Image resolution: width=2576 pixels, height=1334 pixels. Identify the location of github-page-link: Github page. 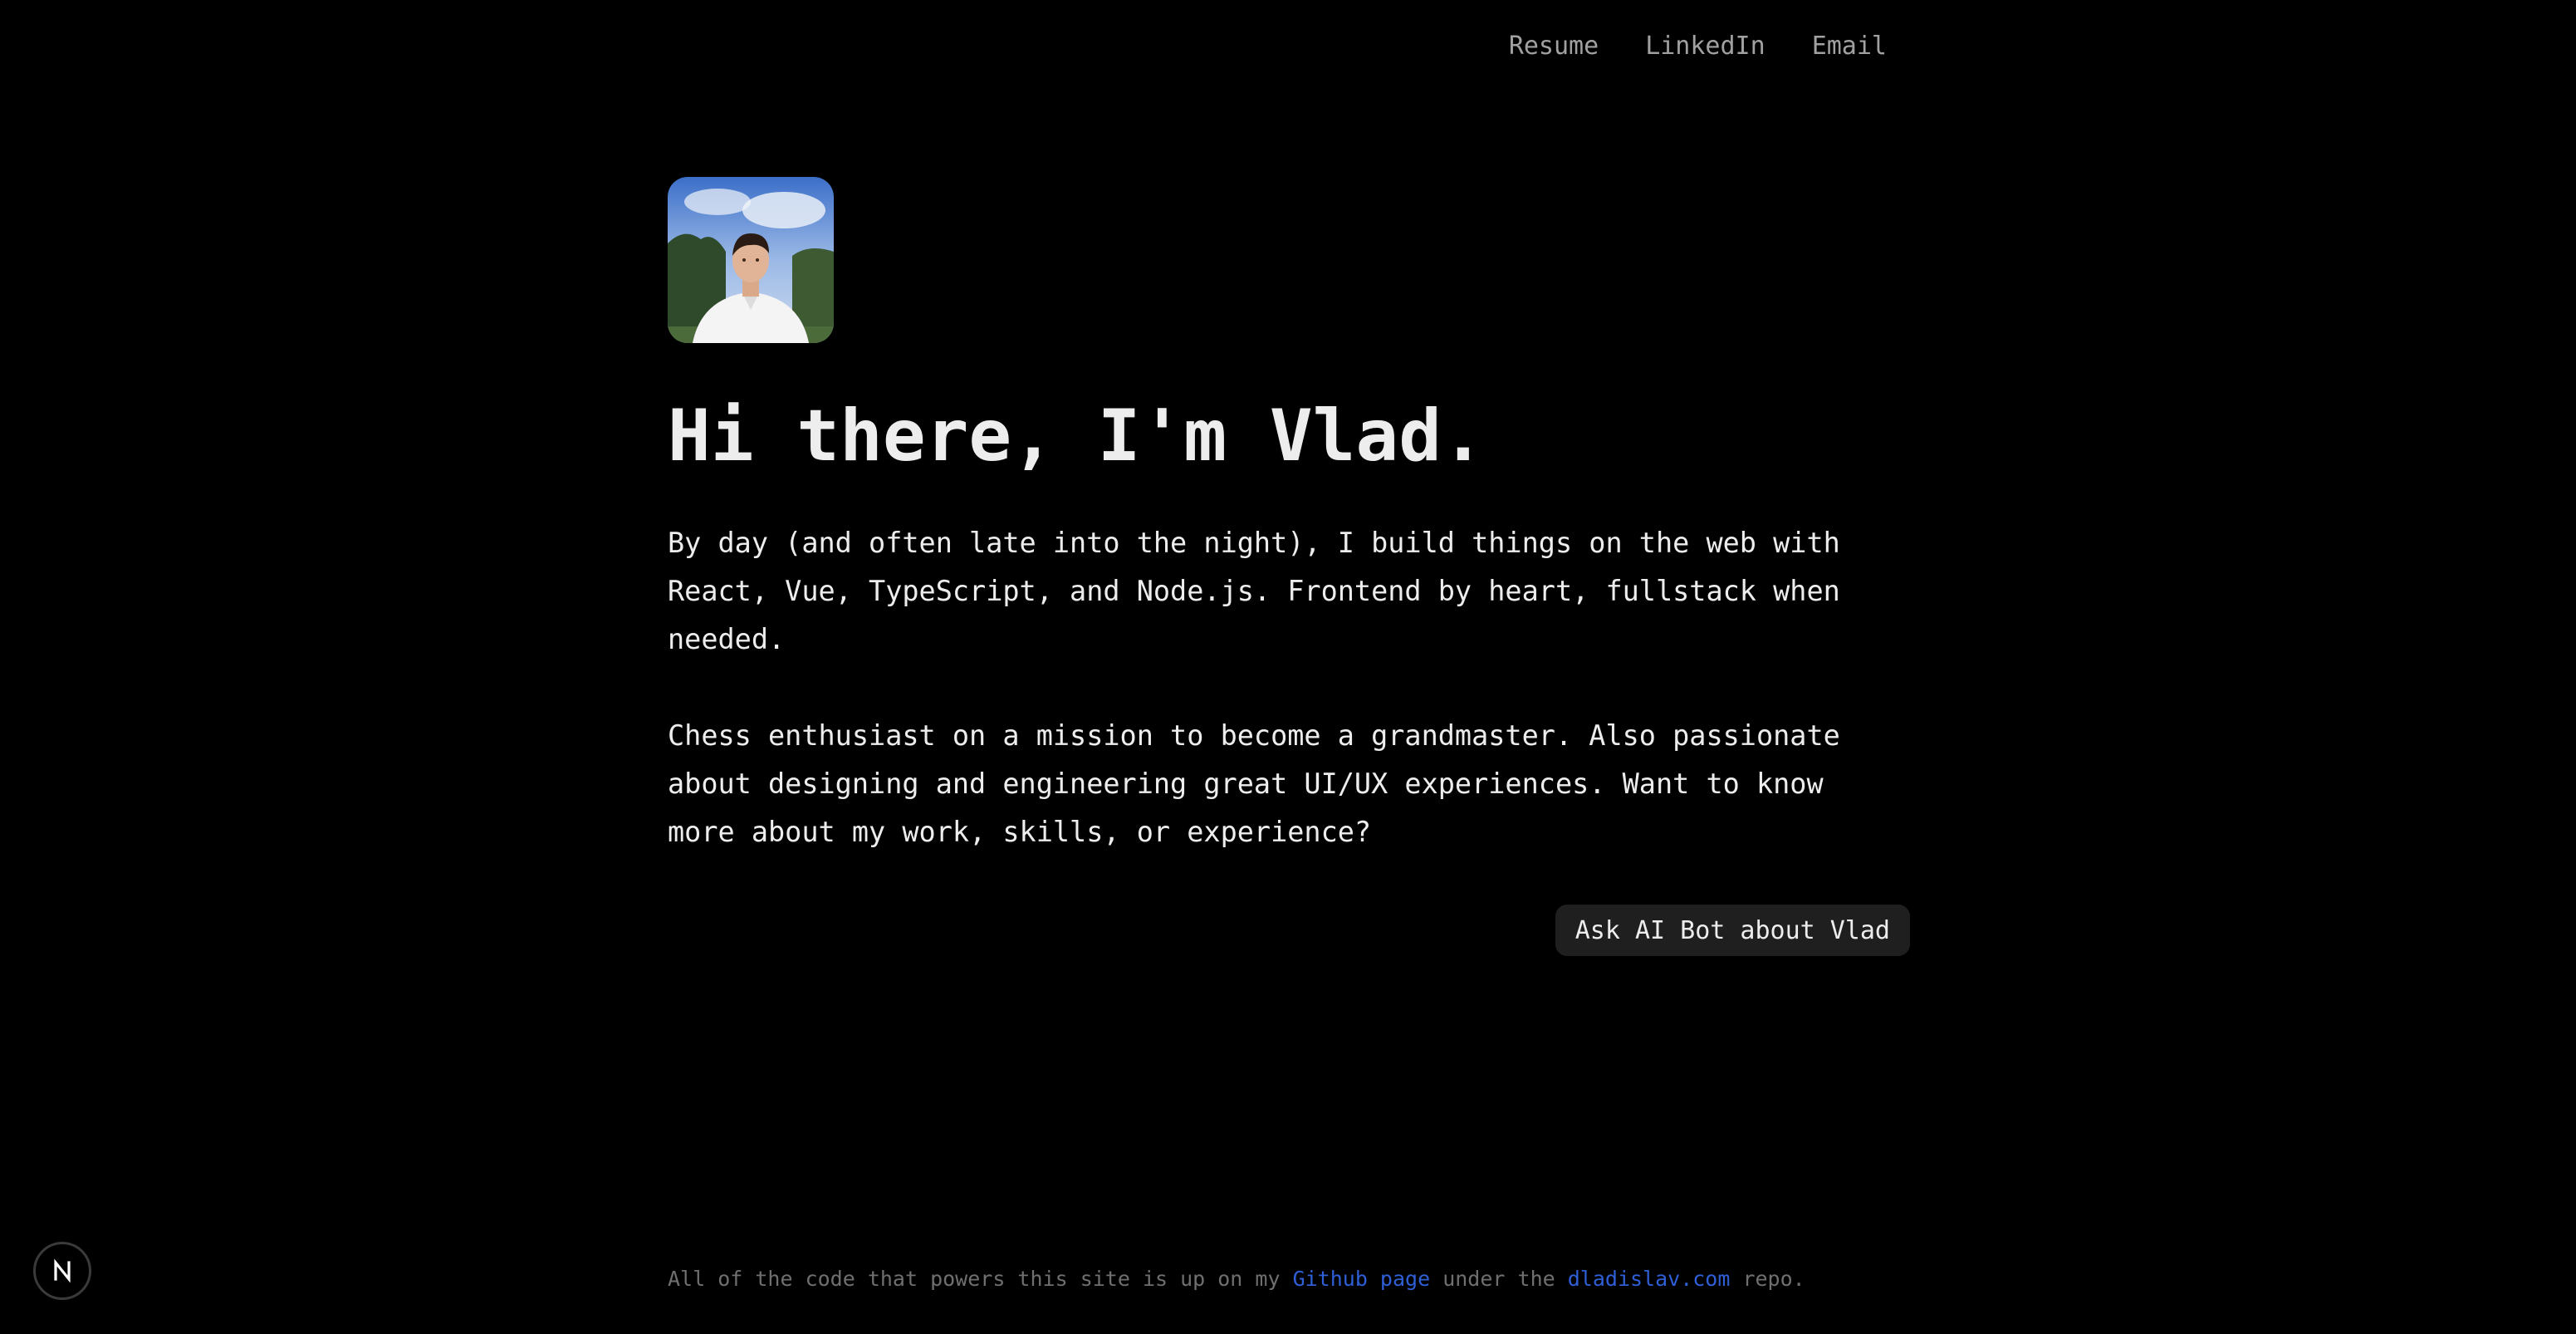
(1362, 1279).